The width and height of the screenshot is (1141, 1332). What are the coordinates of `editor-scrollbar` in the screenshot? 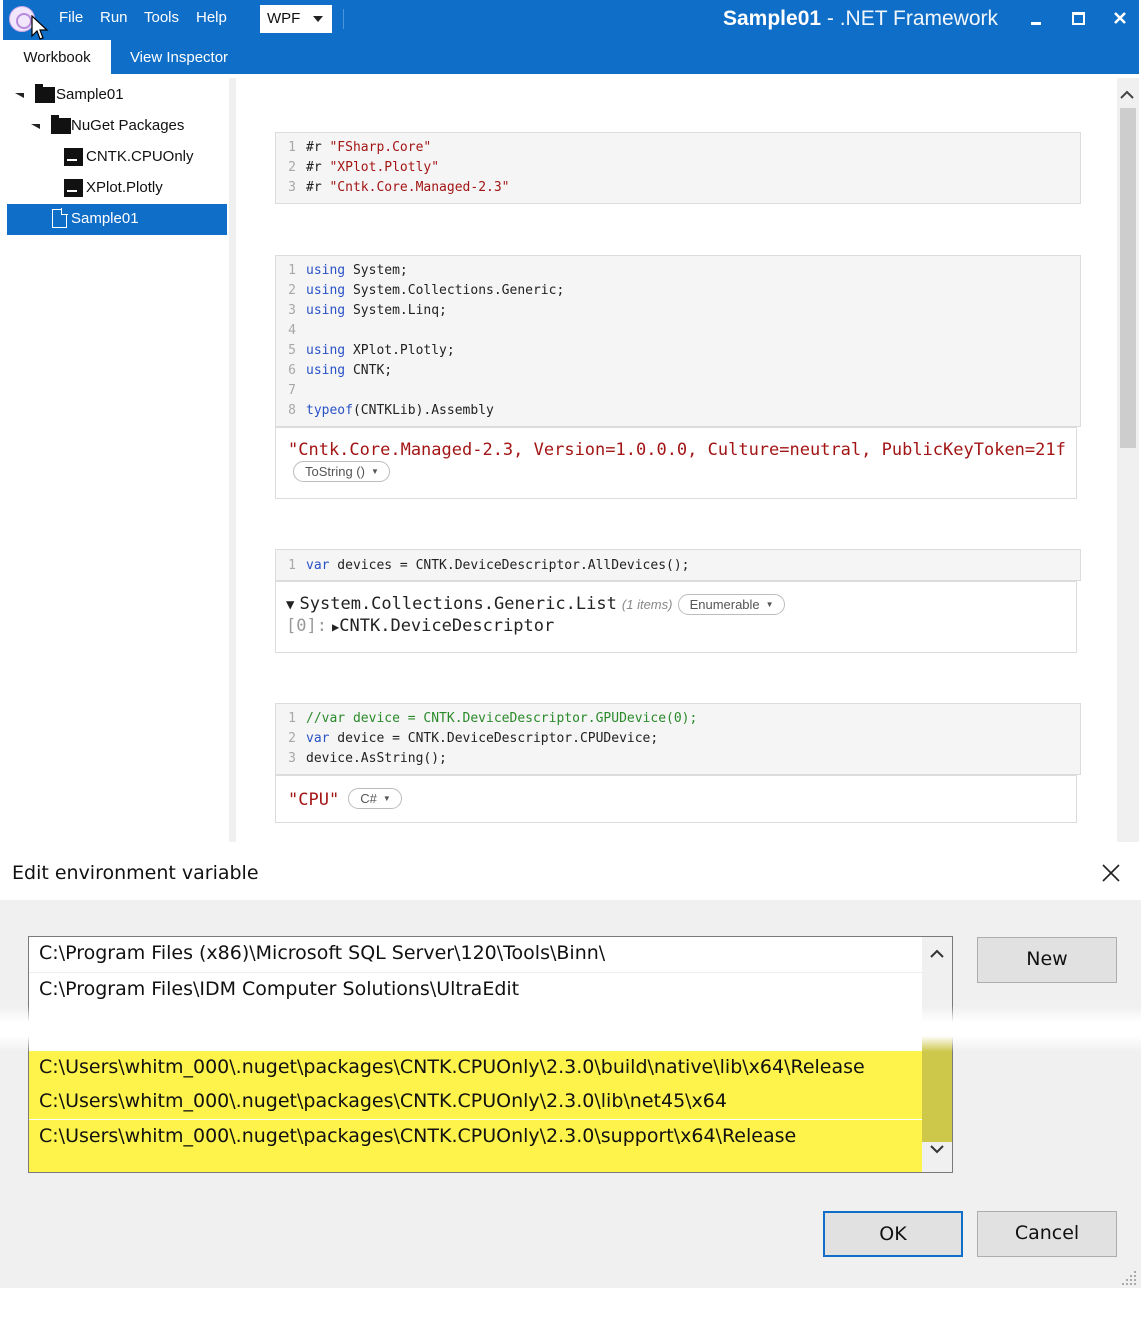 It's located at (1128, 460).